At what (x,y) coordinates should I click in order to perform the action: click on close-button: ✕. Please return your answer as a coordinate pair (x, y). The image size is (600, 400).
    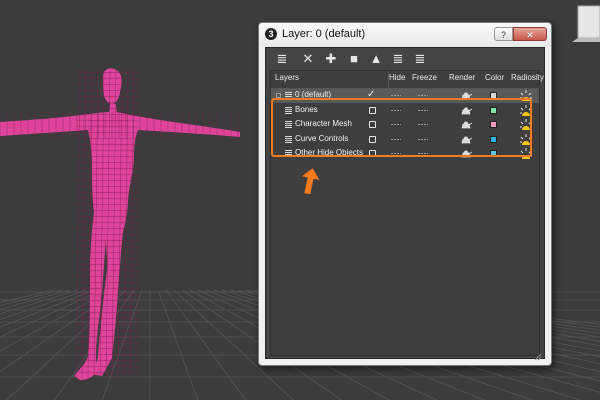
    Looking at the image, I should click on (530, 34).